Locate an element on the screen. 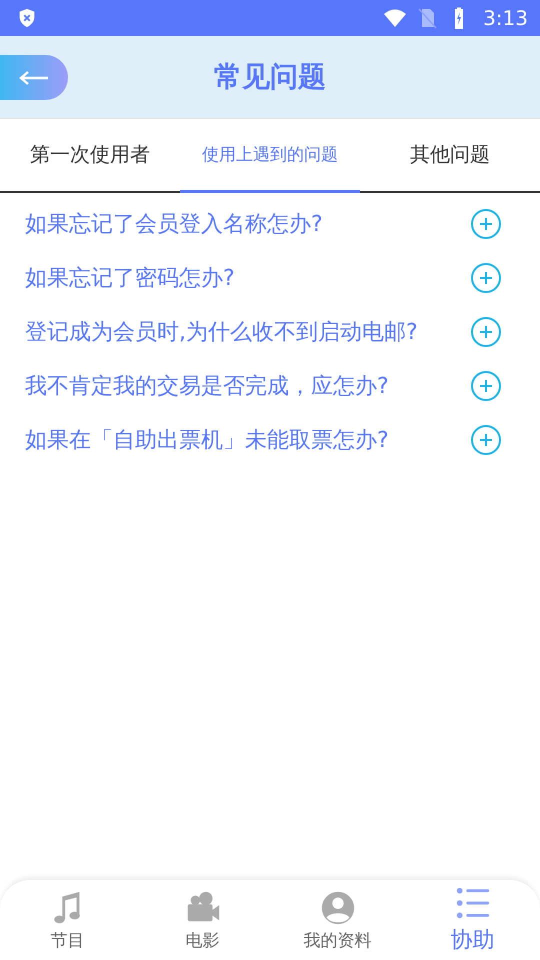 The width and height of the screenshot is (540, 960). nav-item: 我的资料 is located at coordinates (337, 920).